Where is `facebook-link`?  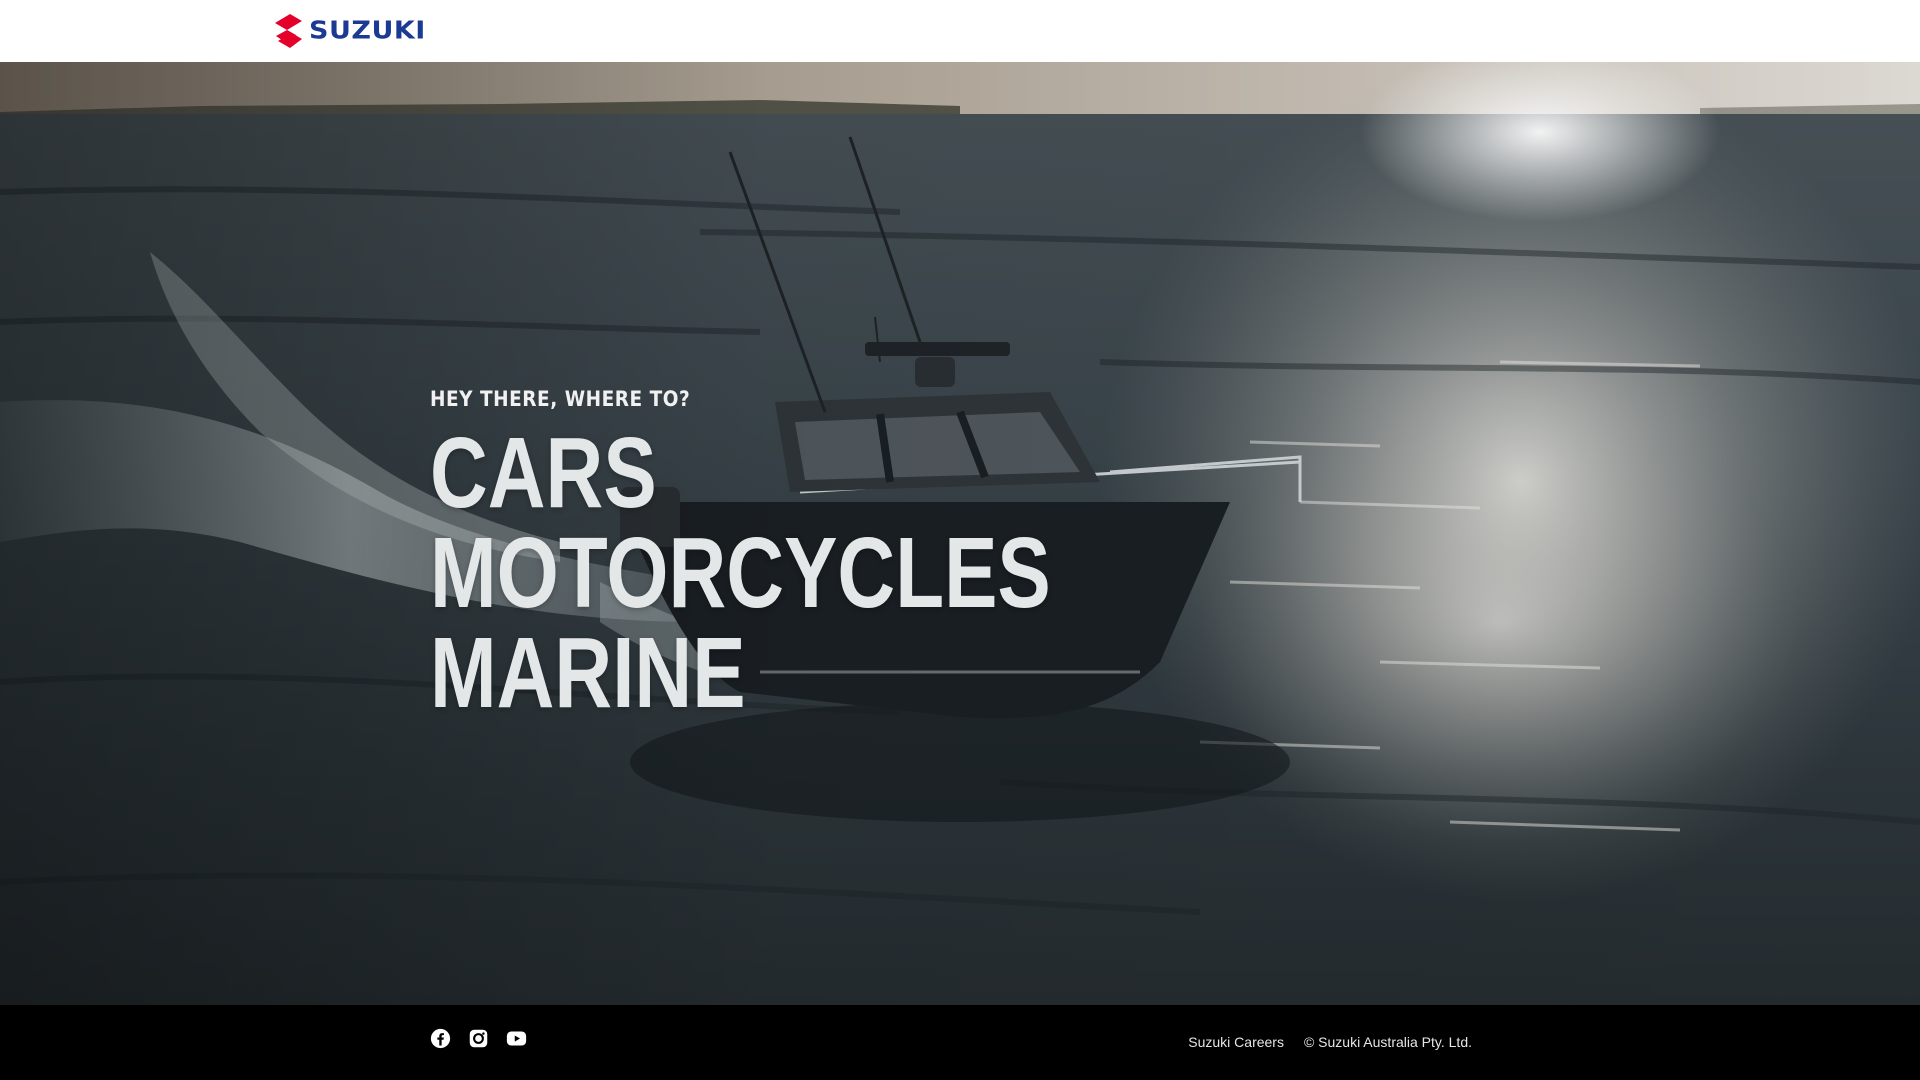 facebook-link is located at coordinates (440, 1038).